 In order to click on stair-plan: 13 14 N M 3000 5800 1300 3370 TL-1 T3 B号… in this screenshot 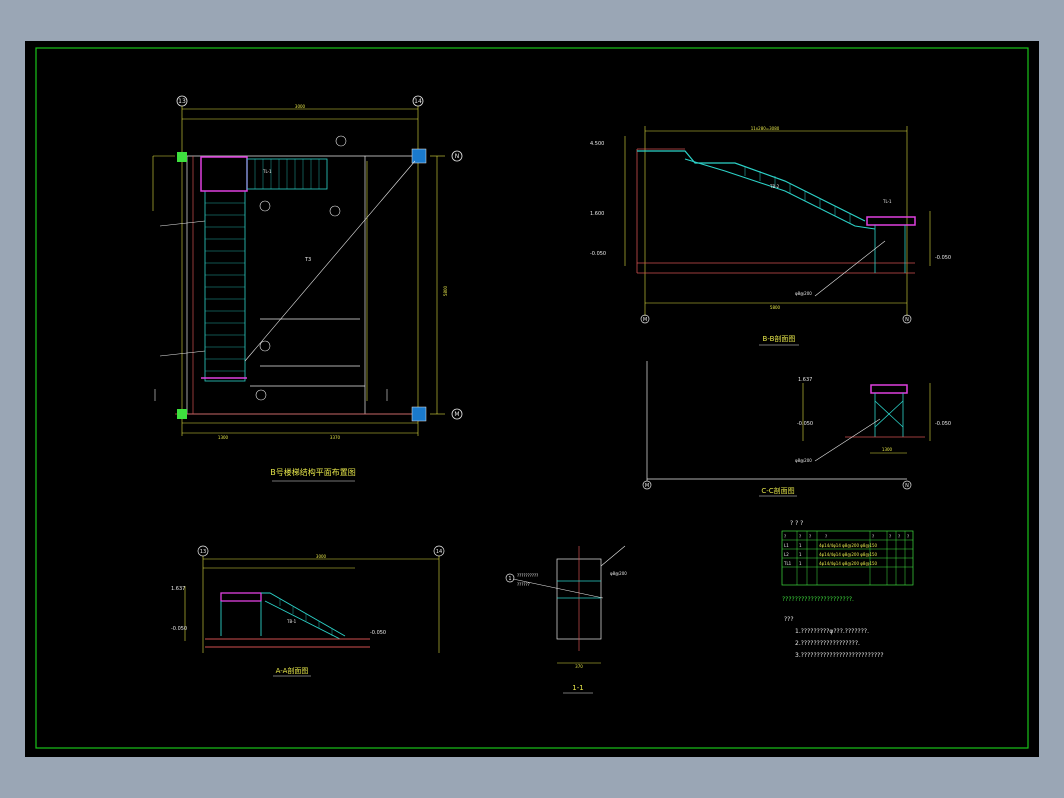, I will do `click(307, 288)`.